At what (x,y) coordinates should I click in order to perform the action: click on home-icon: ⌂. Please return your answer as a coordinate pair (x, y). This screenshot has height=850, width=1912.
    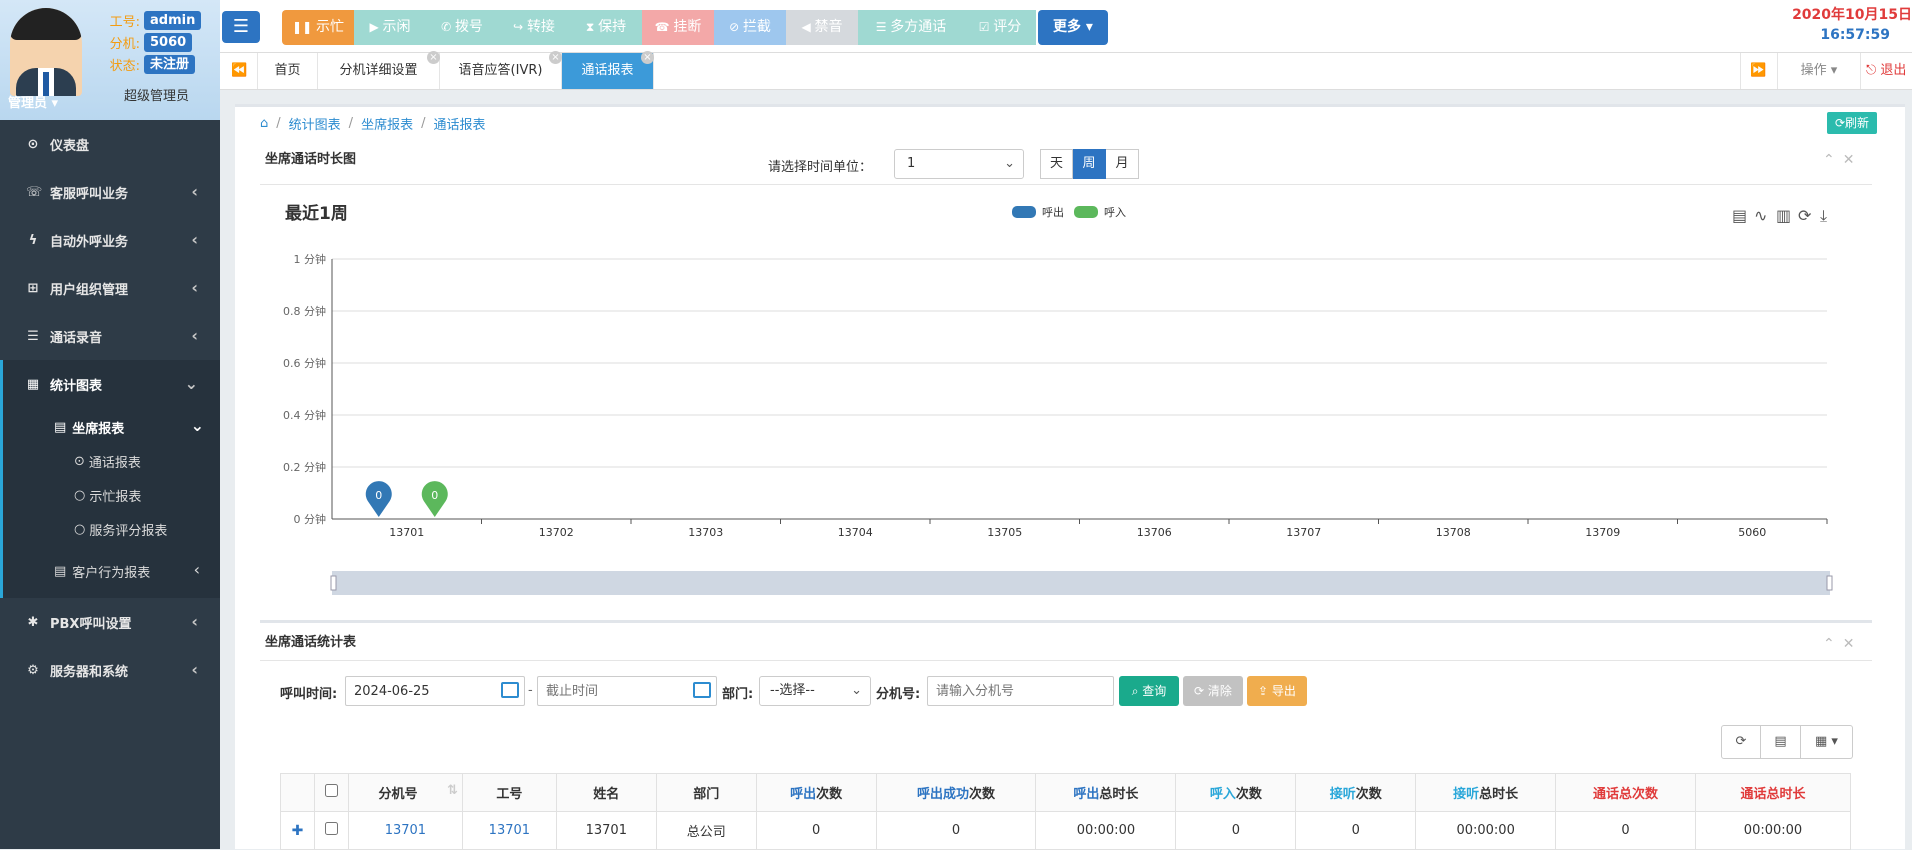
    Looking at the image, I should click on (264, 123).